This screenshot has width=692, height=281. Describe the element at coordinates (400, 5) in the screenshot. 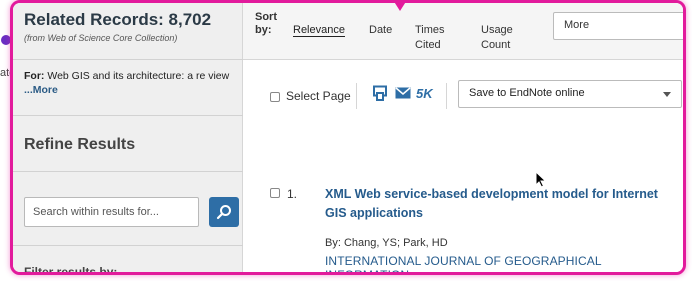

I see `highlight-arrow-icon` at that location.